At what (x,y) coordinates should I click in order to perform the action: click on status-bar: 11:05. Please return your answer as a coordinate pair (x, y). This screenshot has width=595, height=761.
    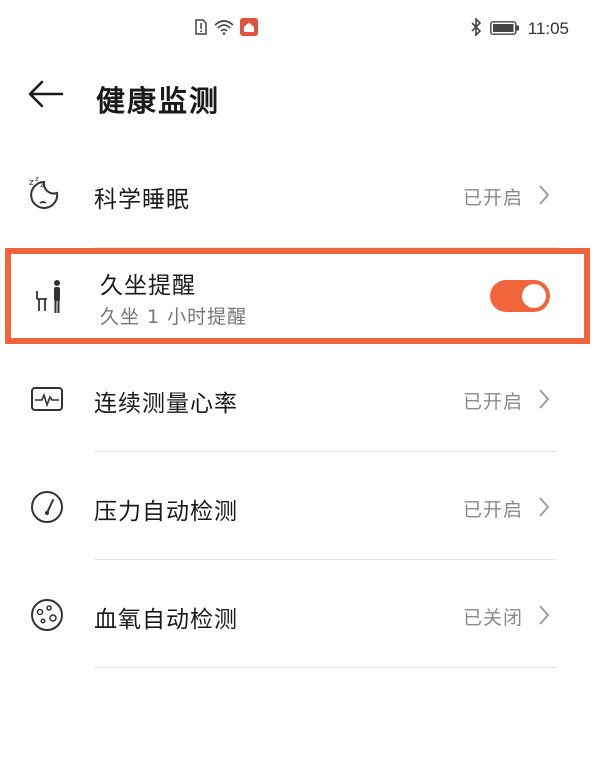
    Looking at the image, I should click on (297, 29).